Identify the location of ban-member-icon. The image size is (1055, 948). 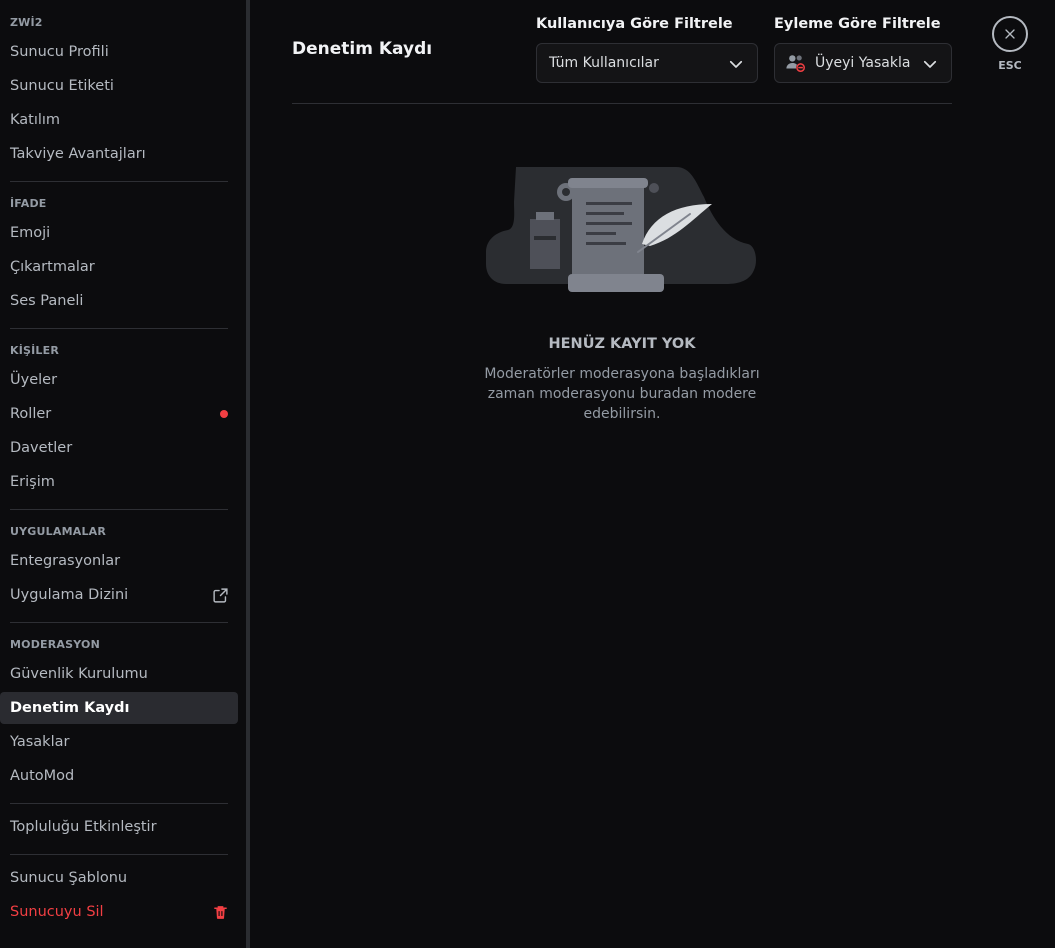
(796, 64).